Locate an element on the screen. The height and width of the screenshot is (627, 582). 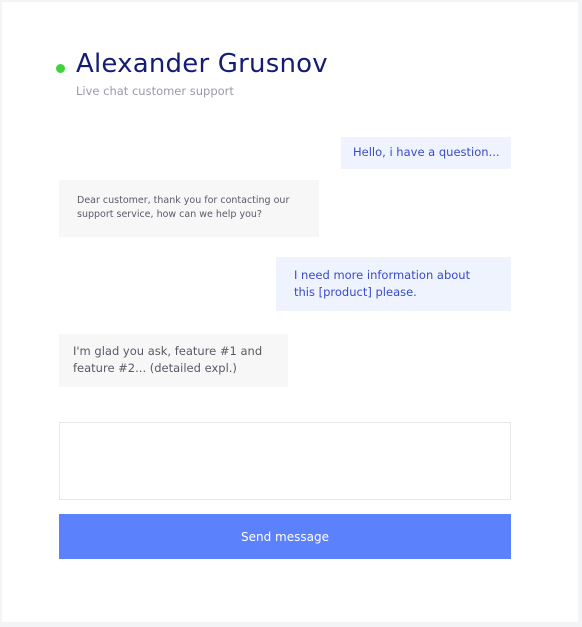
agent-subtitle: Live chat customer support is located at coordinates (155, 91).